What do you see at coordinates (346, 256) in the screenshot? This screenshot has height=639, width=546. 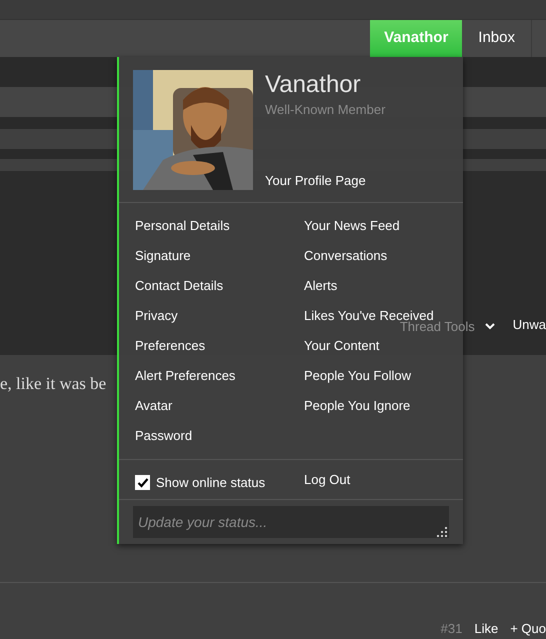 I see `menu-link: Conversations` at bounding box center [346, 256].